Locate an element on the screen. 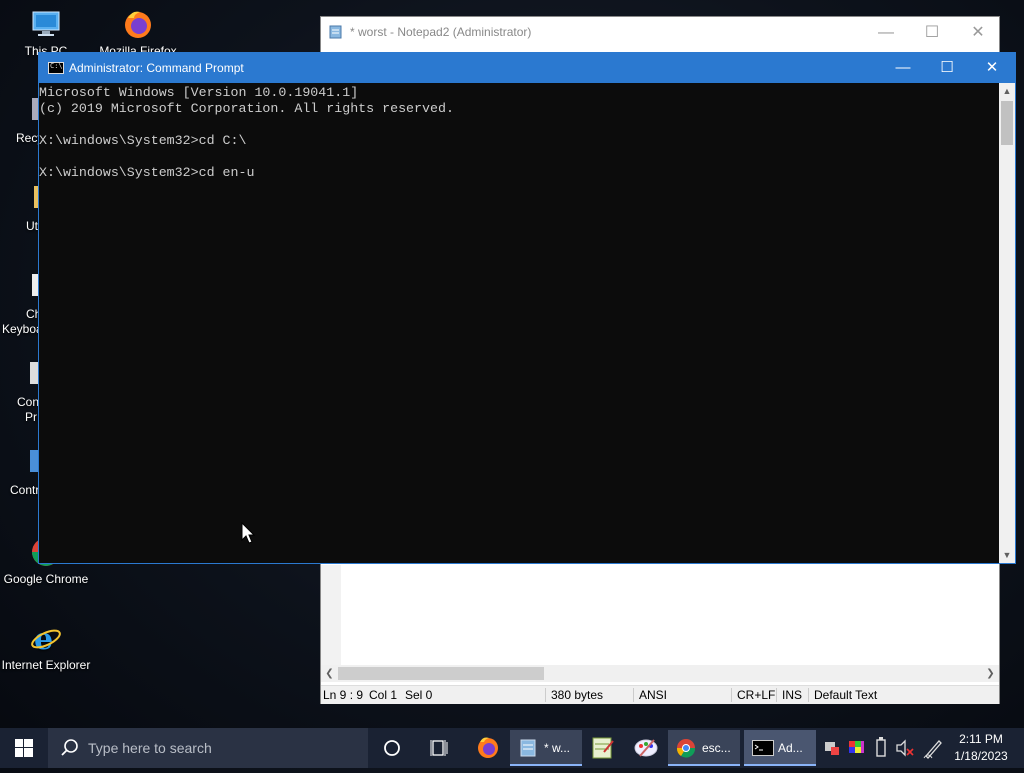 This screenshot has height=773, width=1024. vertical-scrollbar: ▲ ▼ is located at coordinates (1007, 323).